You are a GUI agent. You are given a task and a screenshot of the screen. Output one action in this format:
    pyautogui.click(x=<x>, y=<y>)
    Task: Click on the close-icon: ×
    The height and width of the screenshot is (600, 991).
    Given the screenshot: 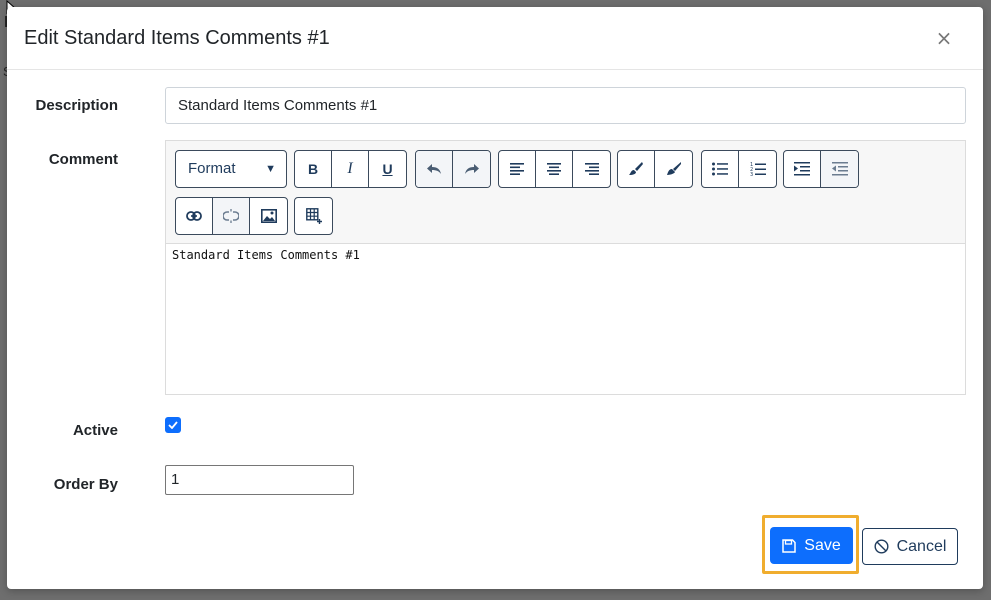 What is the action you would take?
    pyautogui.click(x=944, y=38)
    